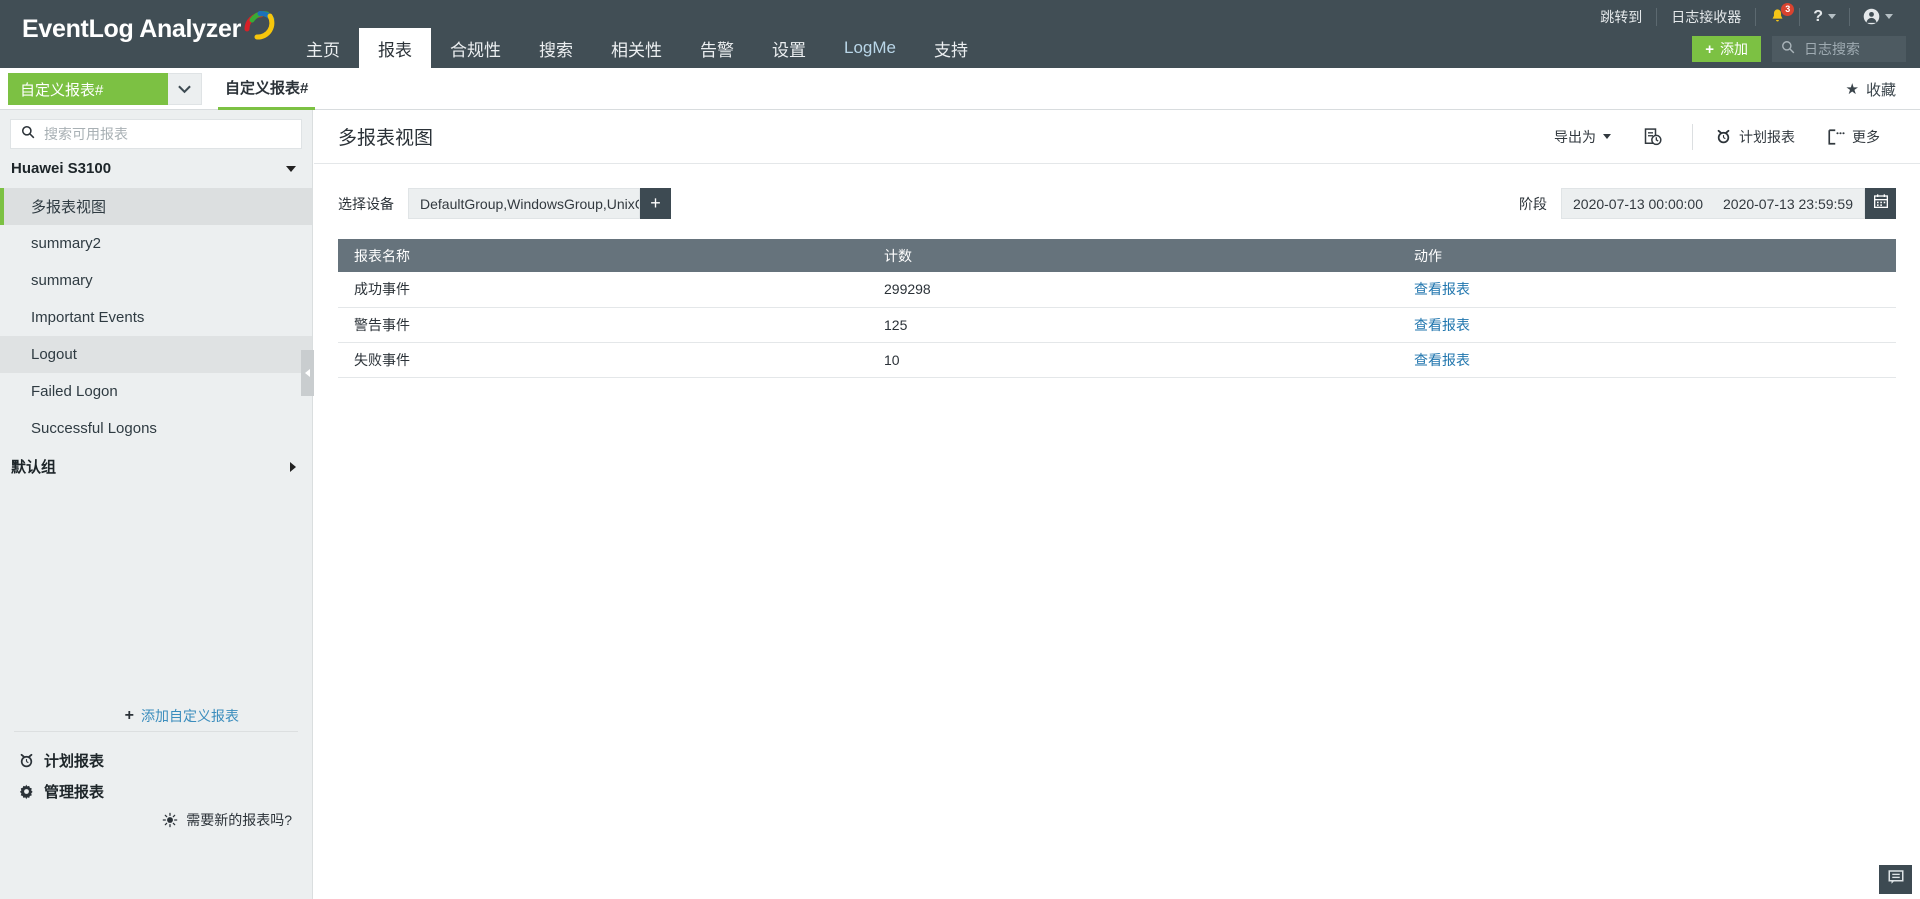  I want to click on sidebar-item-label: Failed Logon, so click(74, 391).